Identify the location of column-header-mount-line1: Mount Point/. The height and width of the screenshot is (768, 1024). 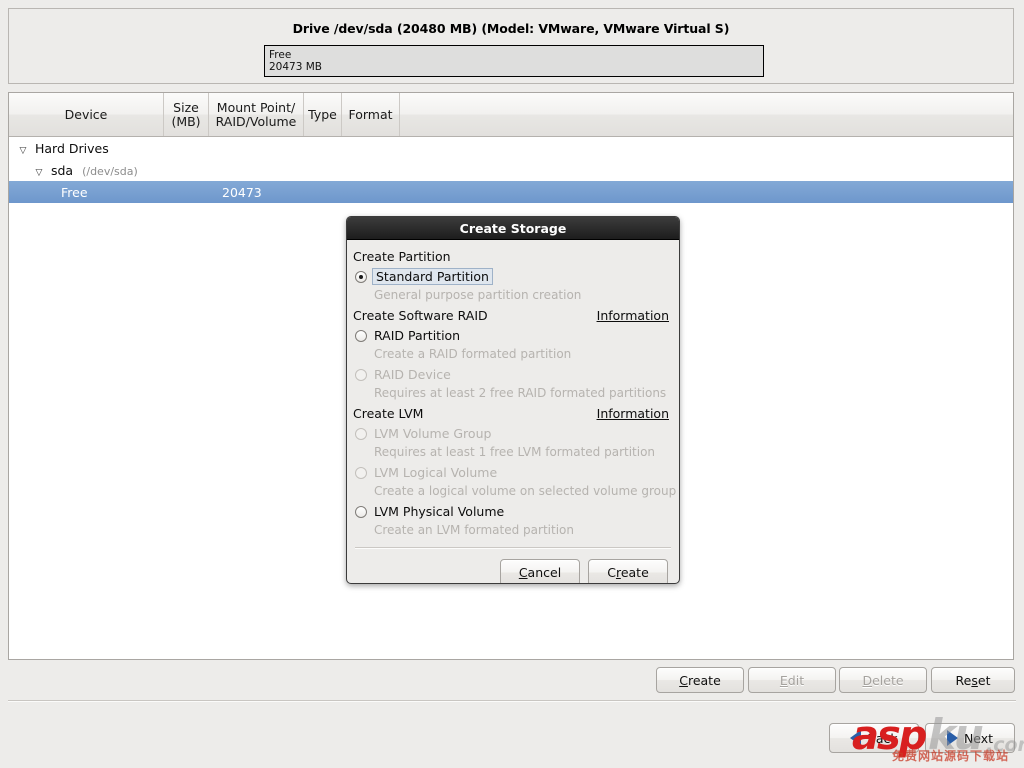
(256, 107).